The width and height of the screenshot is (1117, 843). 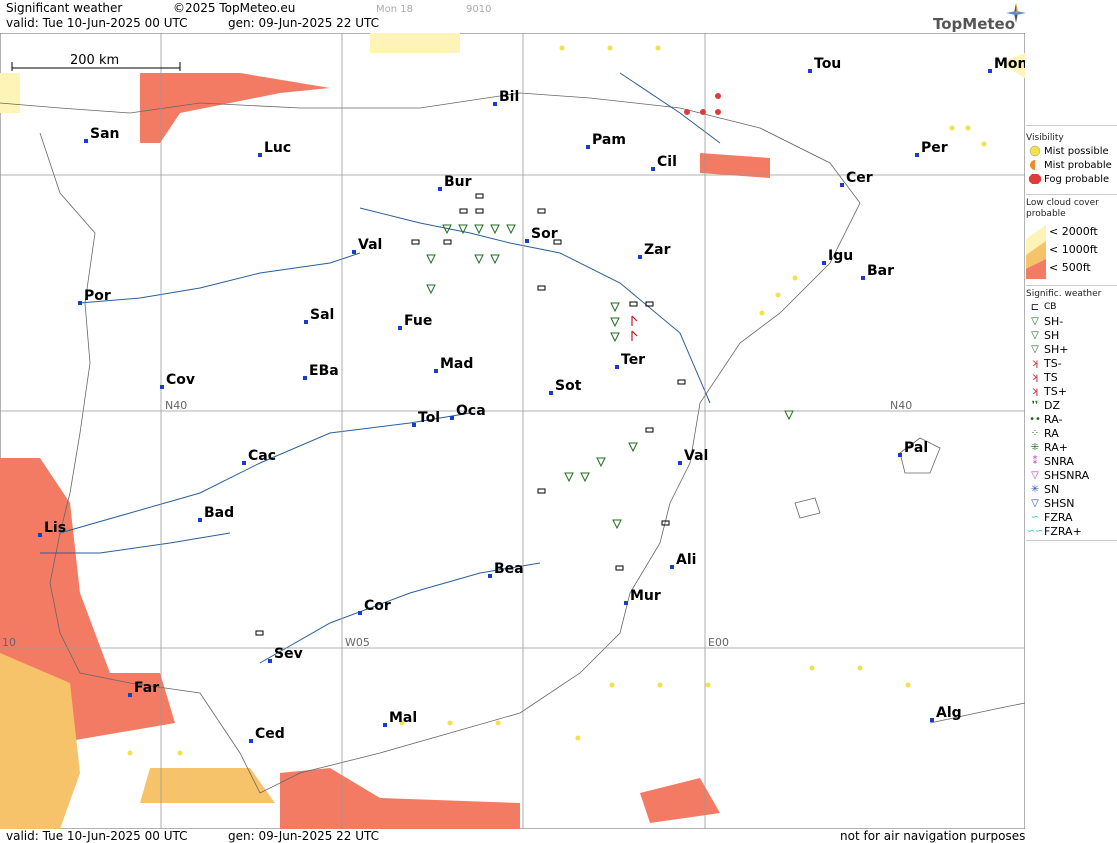 I want to click on city-marker-cor, so click(x=360, y=613).